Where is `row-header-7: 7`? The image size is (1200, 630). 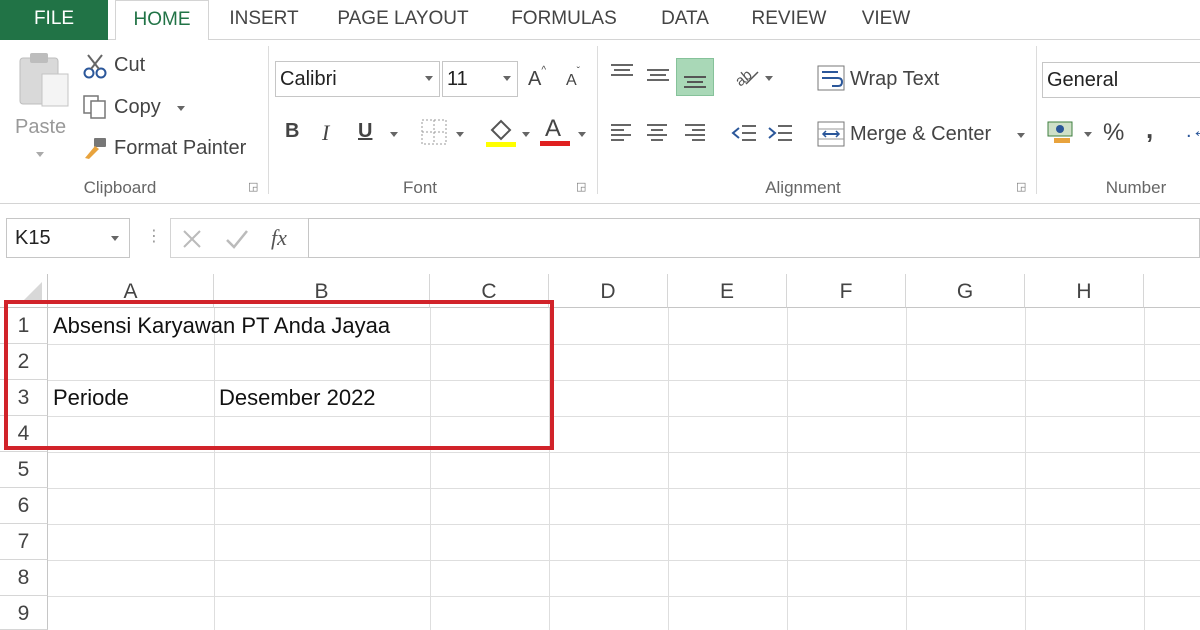
row-header-7: 7 is located at coordinates (24, 542).